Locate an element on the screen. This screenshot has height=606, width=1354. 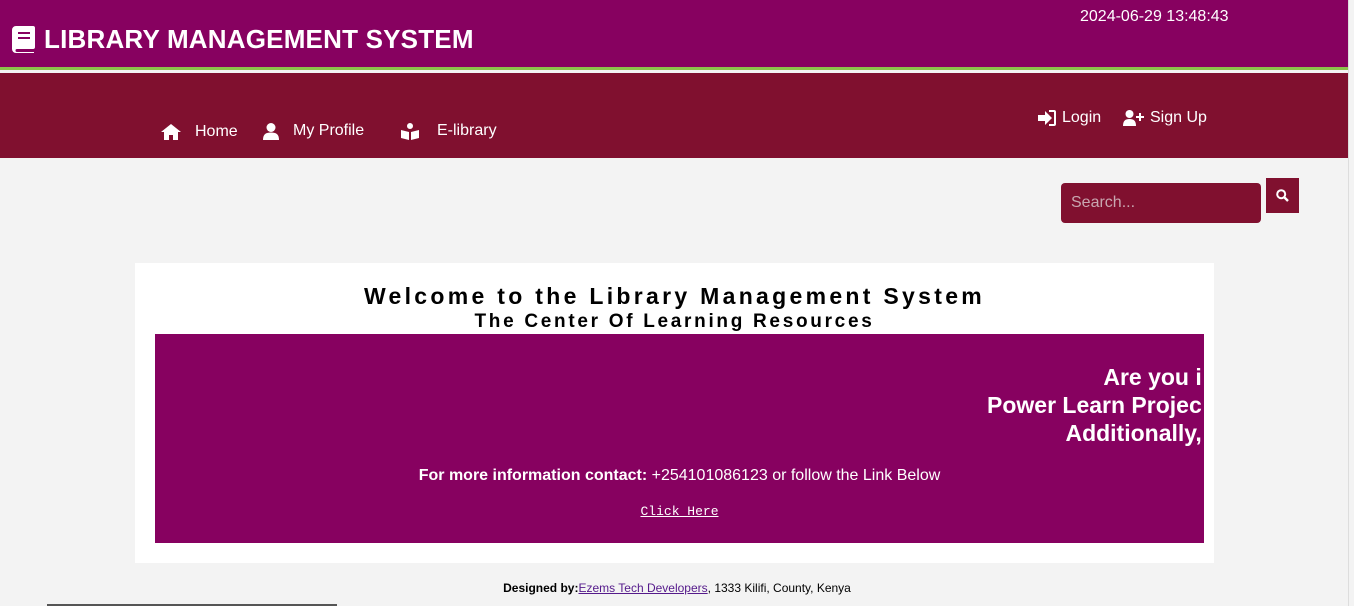
search-icon is located at coordinates (1282, 195).